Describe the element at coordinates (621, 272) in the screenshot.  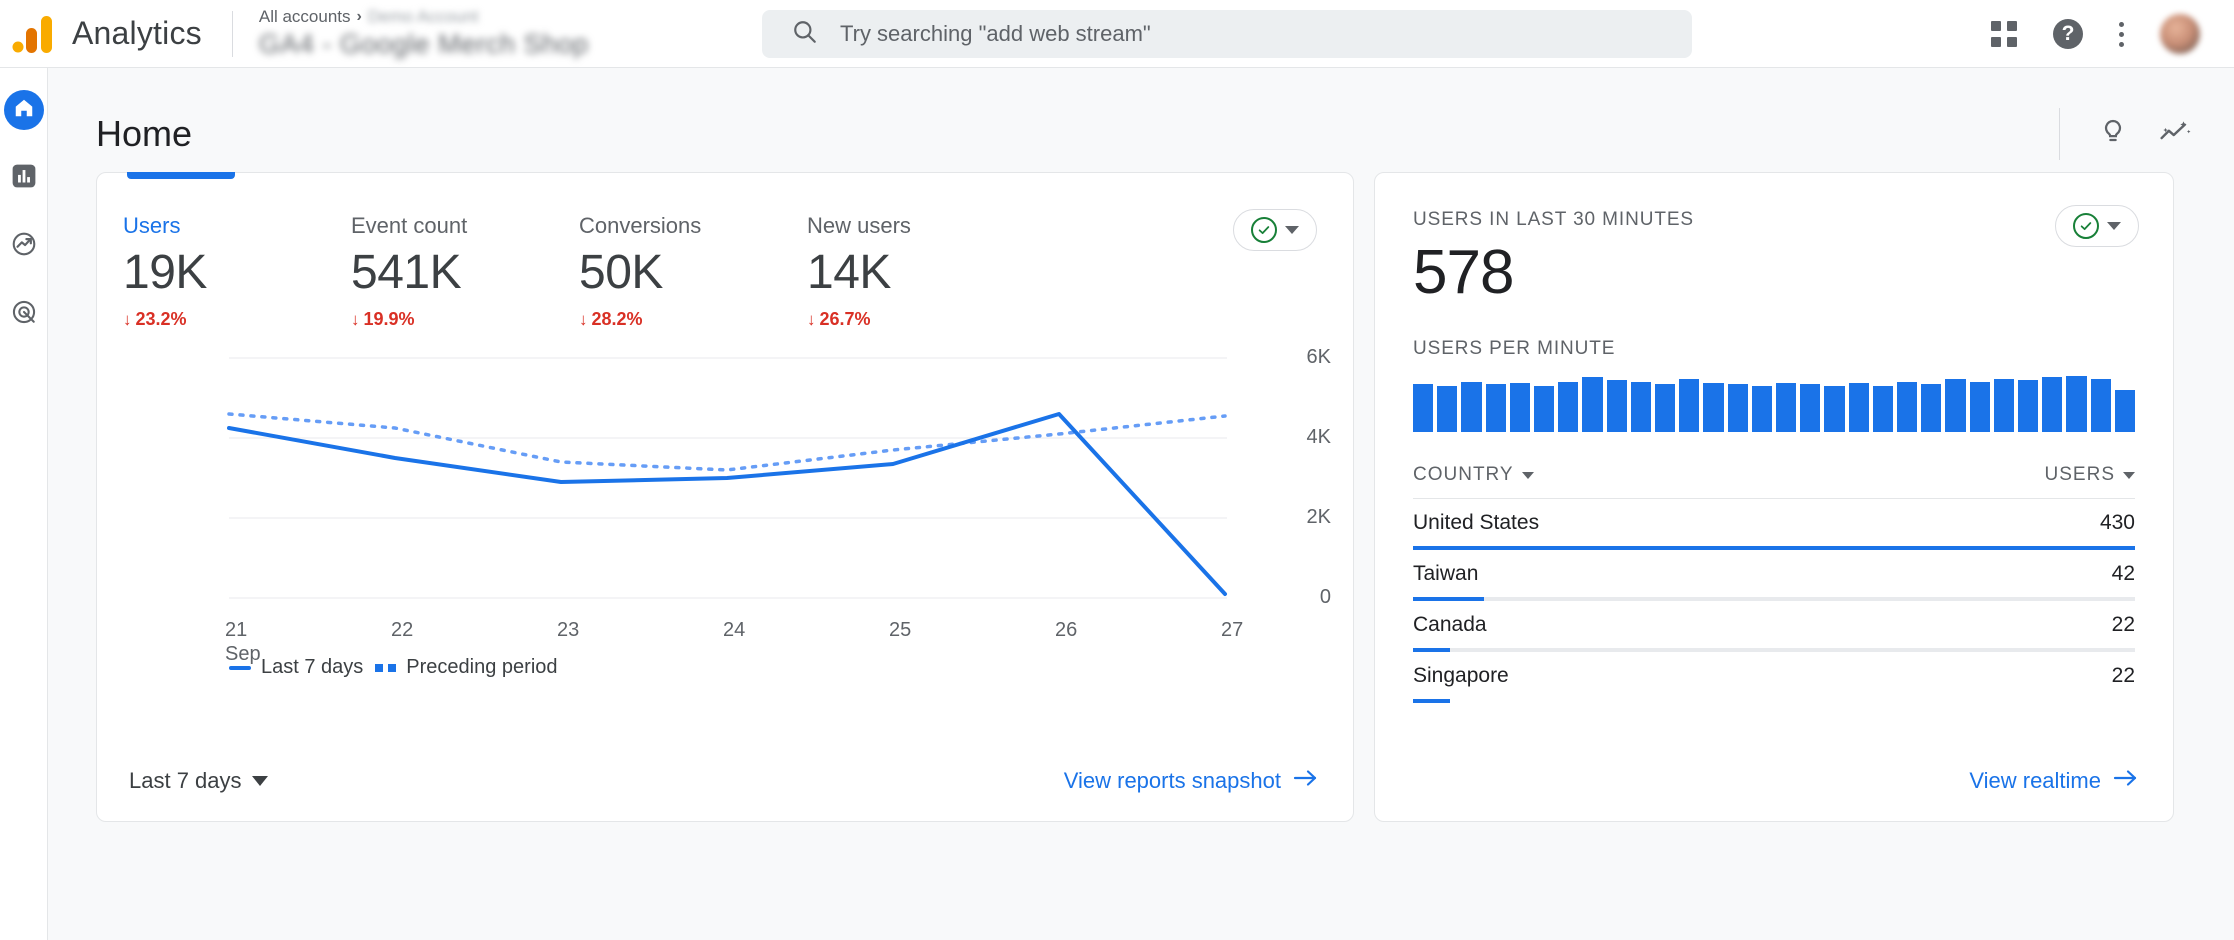
I see `metric-value: 50K` at that location.